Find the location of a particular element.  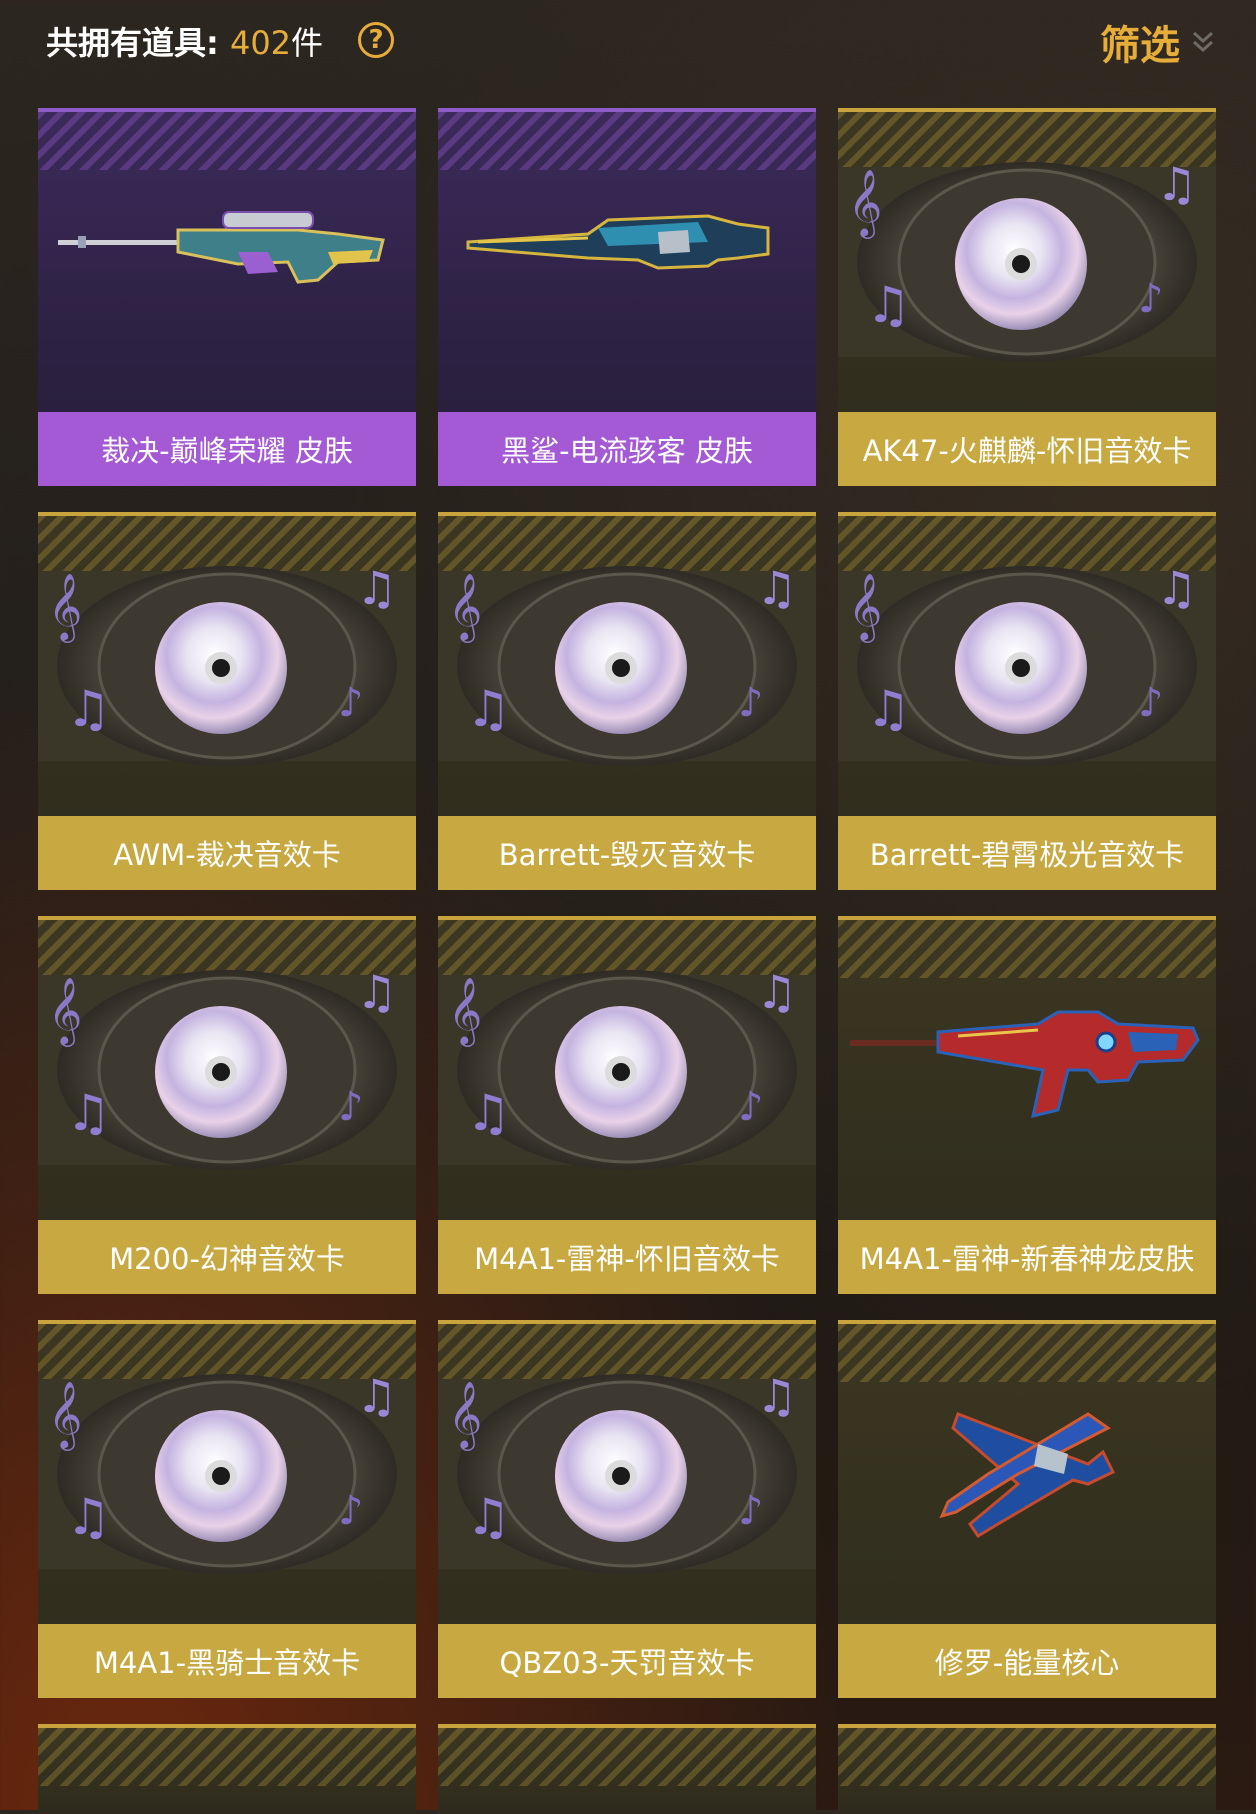

item-card: 修罗-能量核心 is located at coordinates (1027, 1509).